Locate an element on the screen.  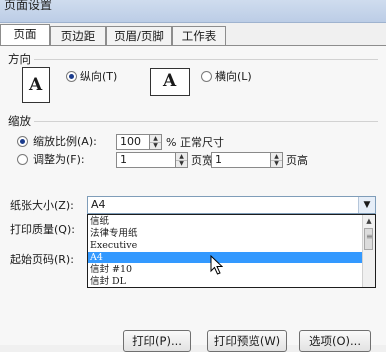
portrait-page-icon: A is located at coordinates (36, 85).